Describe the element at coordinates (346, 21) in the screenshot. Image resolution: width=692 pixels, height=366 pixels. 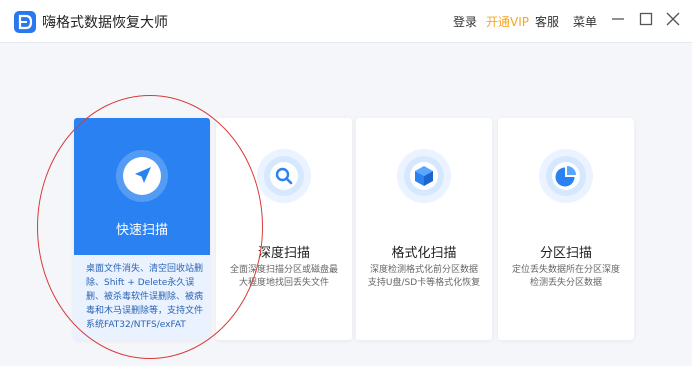
I see `title-bar: 嗨格式数据恢复大师 登录 开通VIP 客服 菜单` at that location.